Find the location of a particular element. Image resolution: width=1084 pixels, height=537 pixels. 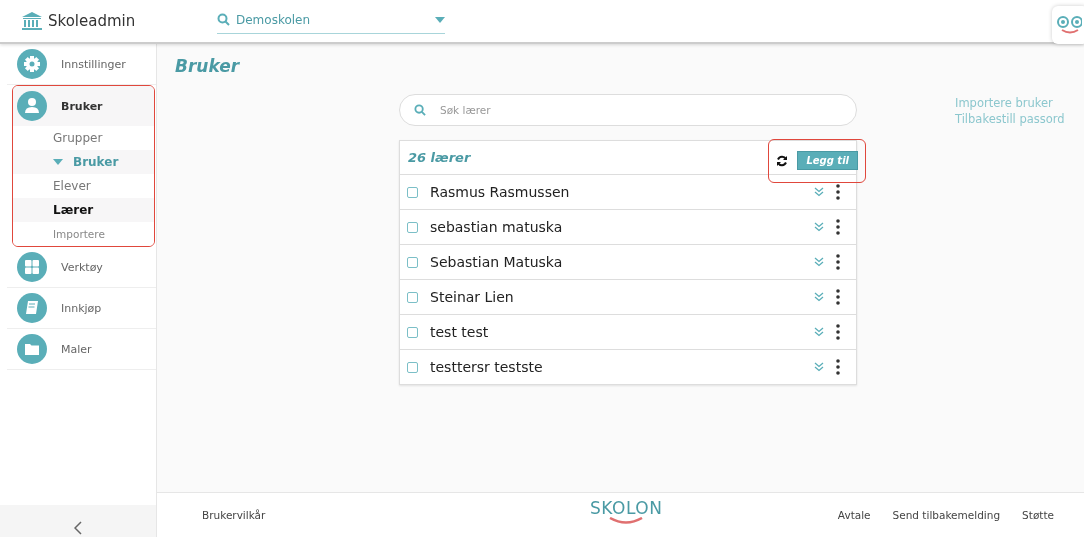

sidebar-item: Innstillinger is located at coordinates (81, 64).